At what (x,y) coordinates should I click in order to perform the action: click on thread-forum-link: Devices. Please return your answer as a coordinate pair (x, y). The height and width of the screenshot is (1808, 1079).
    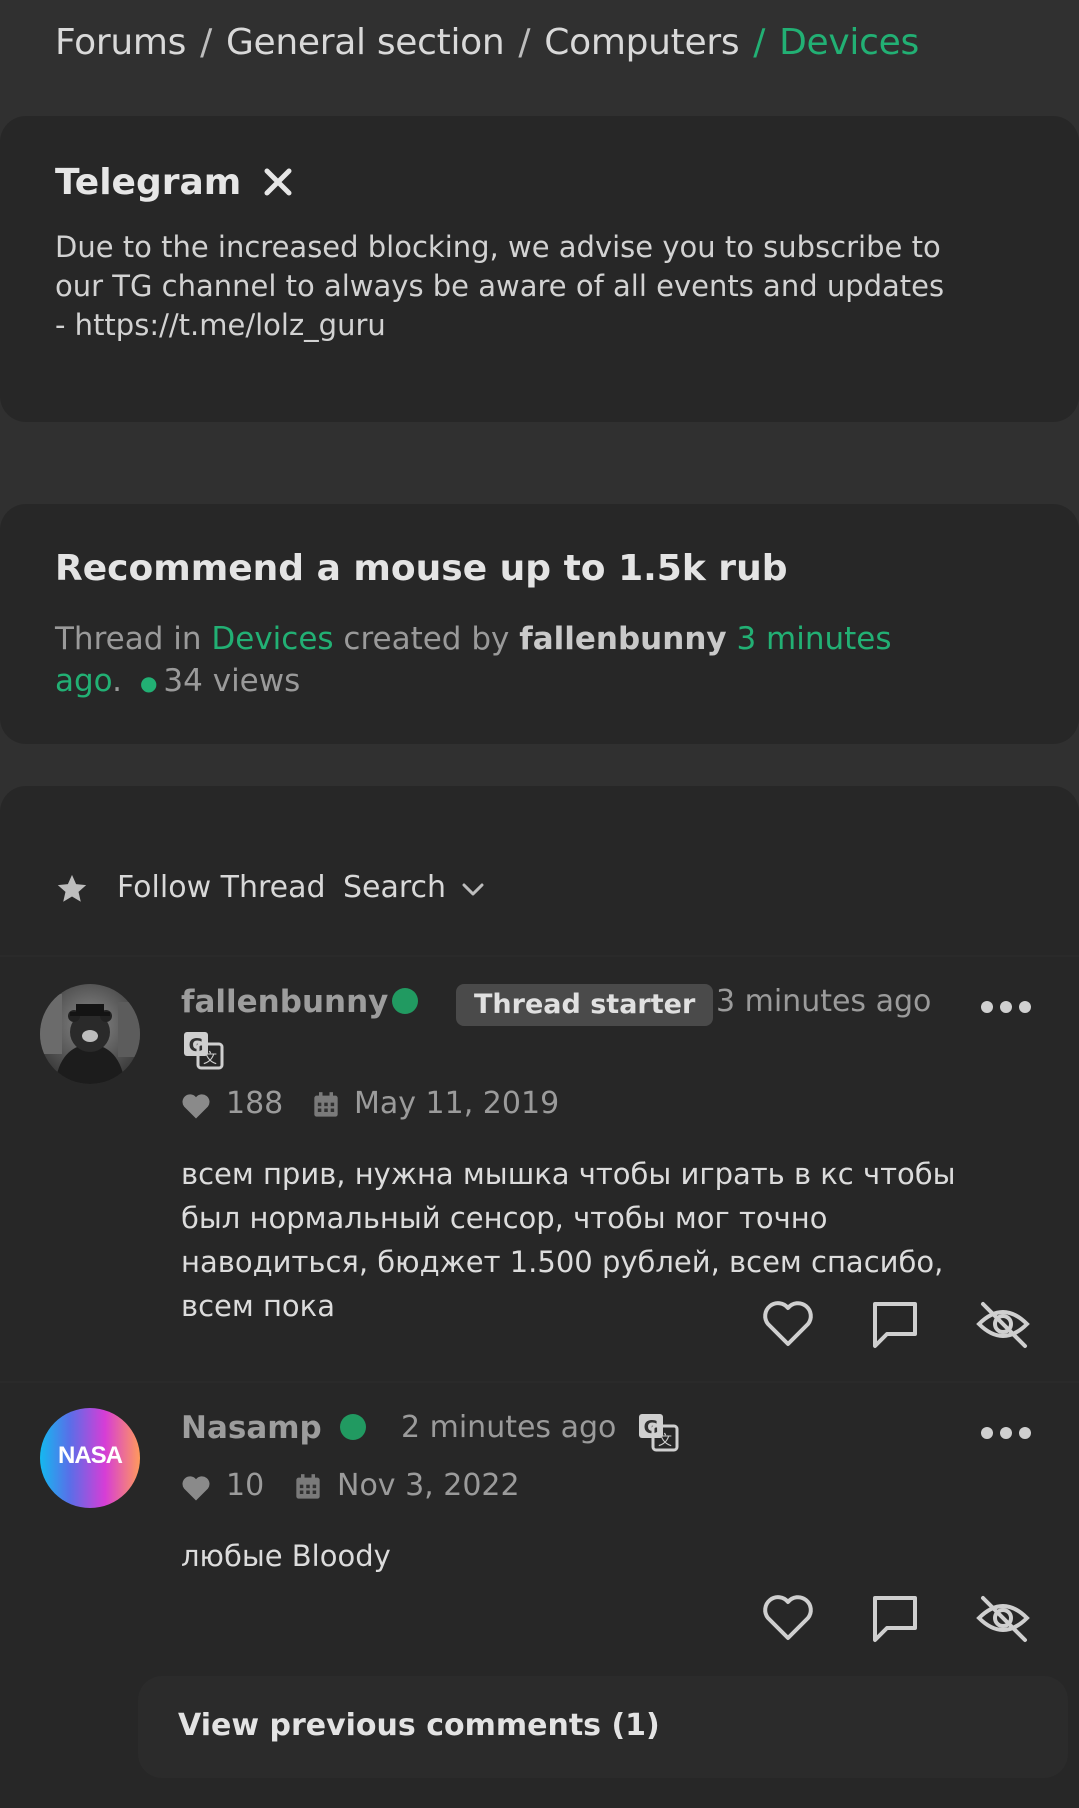
    Looking at the image, I should click on (272, 639).